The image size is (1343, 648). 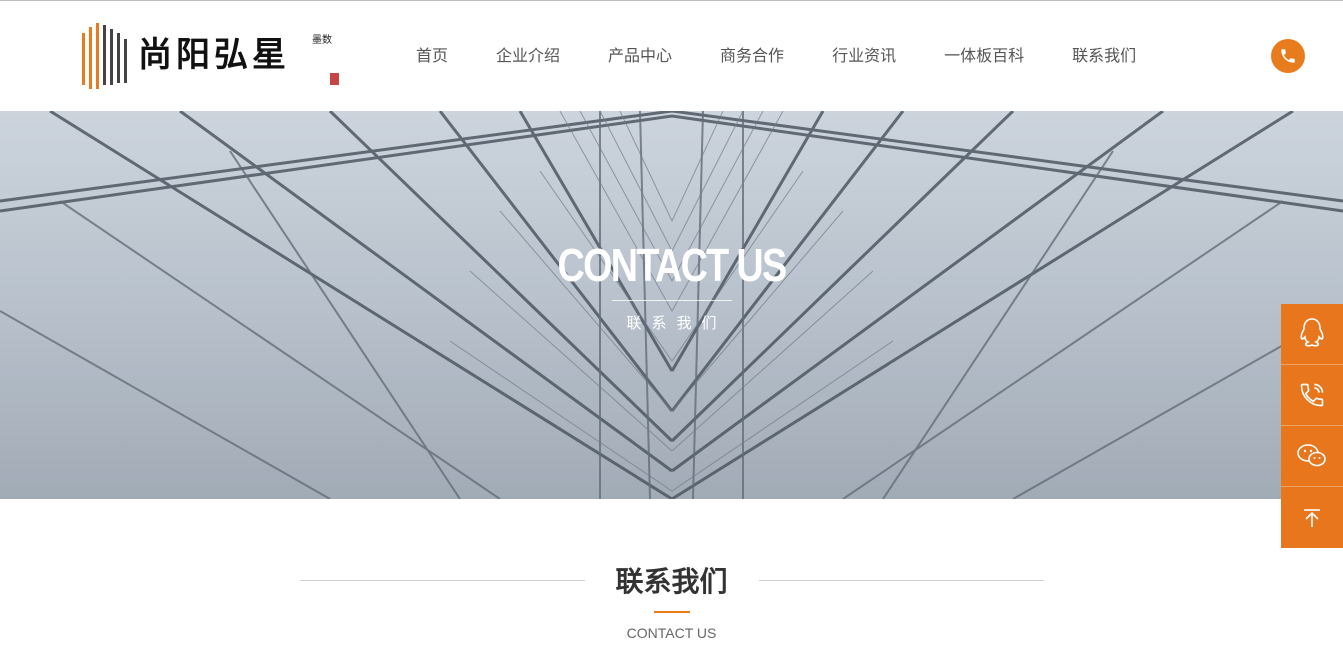 I want to click on qq-icon, so click(x=1312, y=332).